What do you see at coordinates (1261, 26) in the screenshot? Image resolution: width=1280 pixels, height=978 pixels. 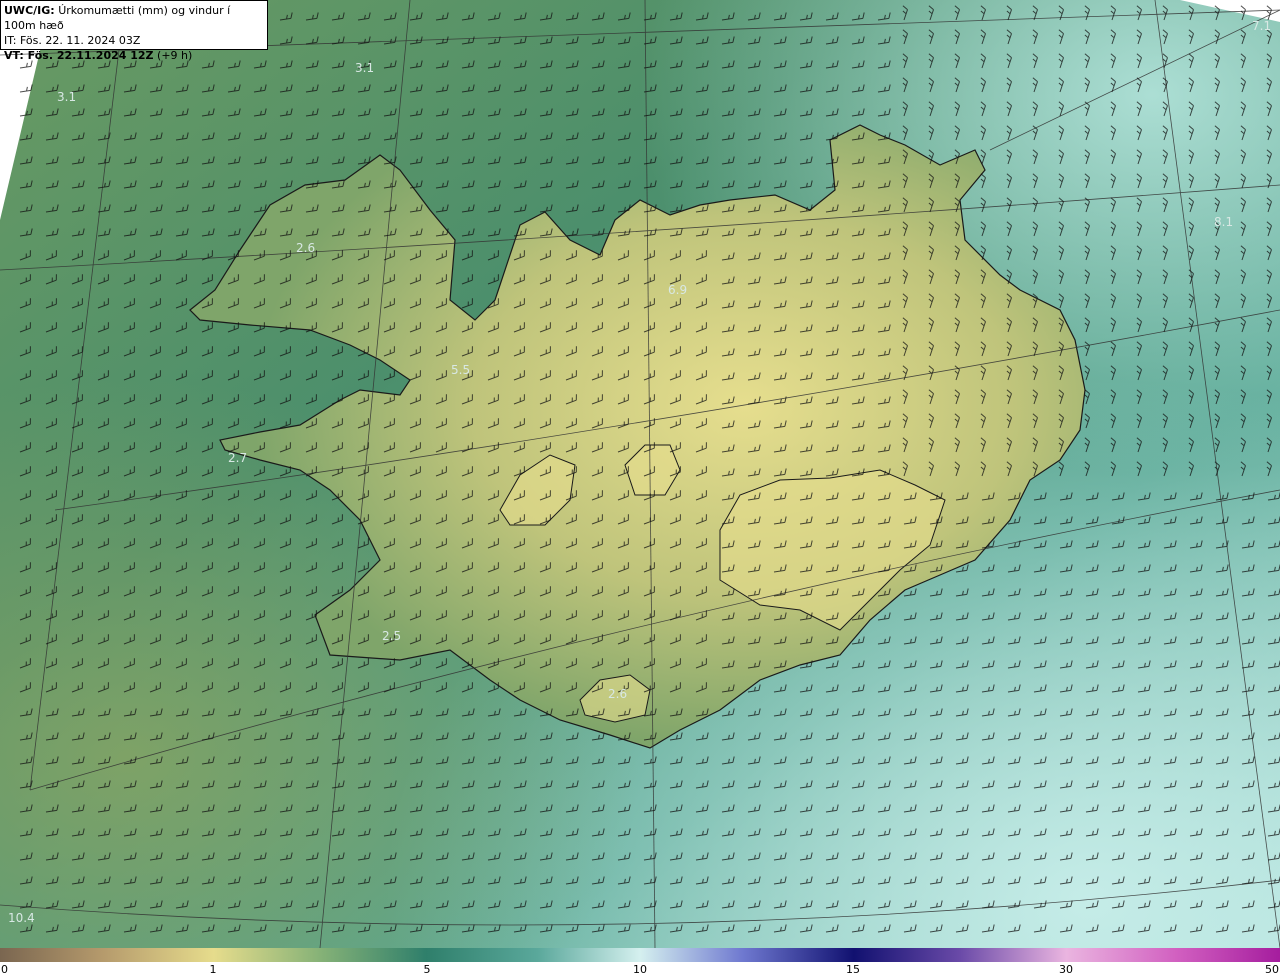 I see `value-label: 7.1` at bounding box center [1261, 26].